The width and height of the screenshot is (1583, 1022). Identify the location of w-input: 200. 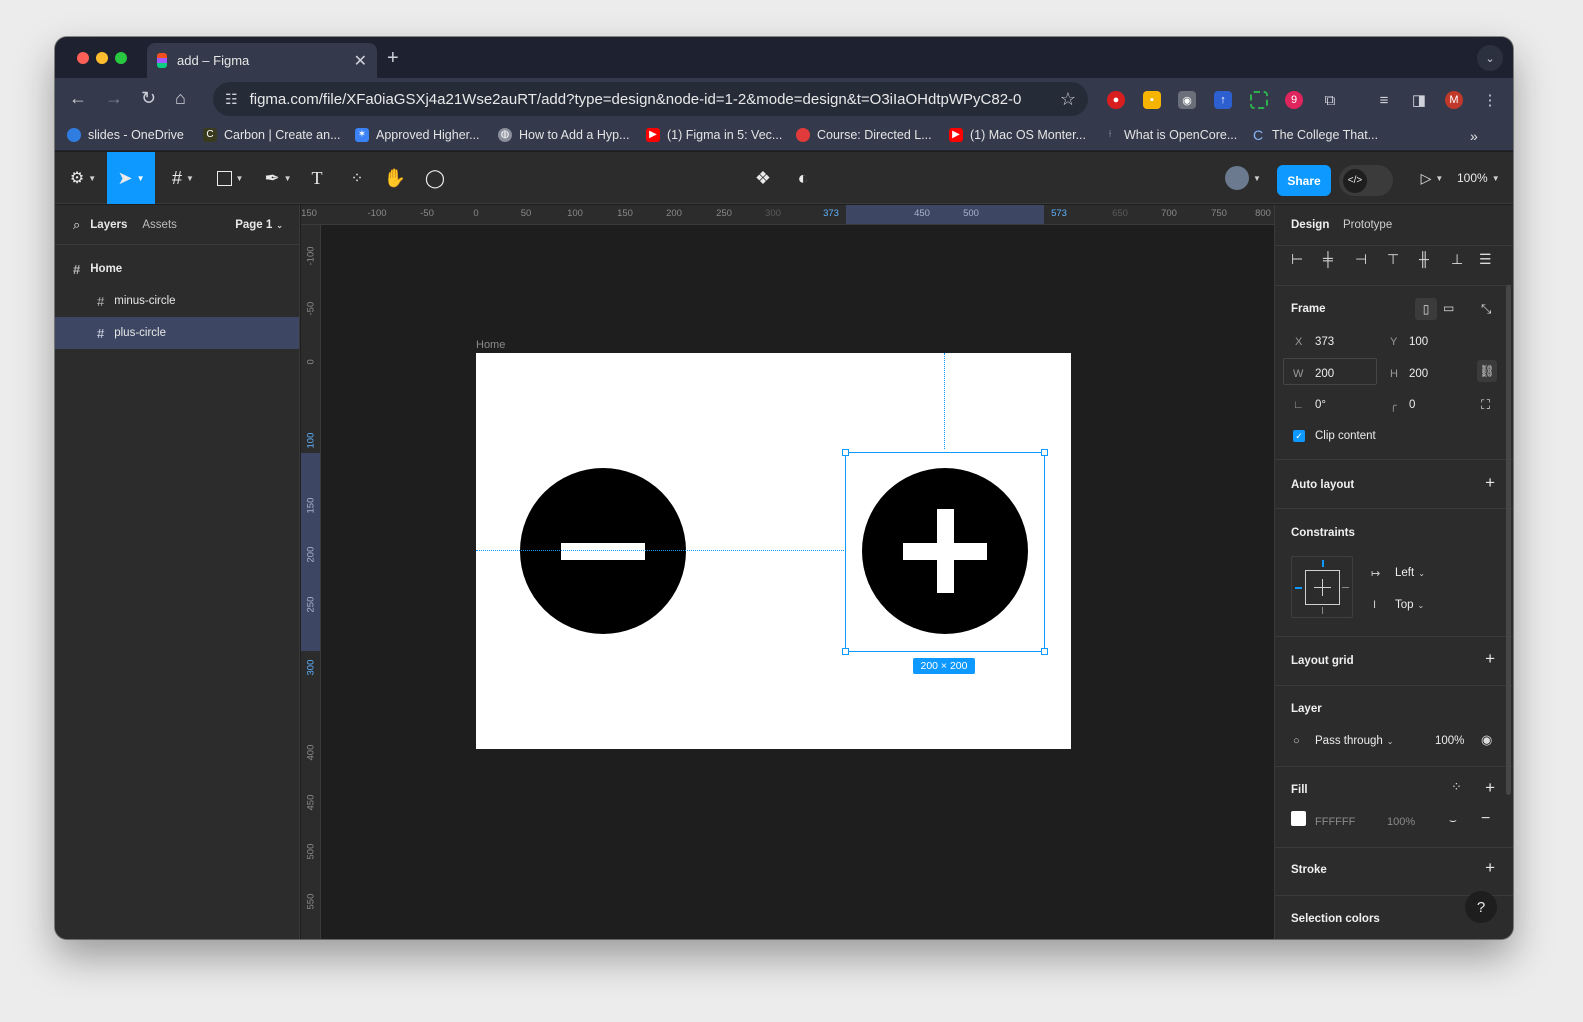
(1324, 374).